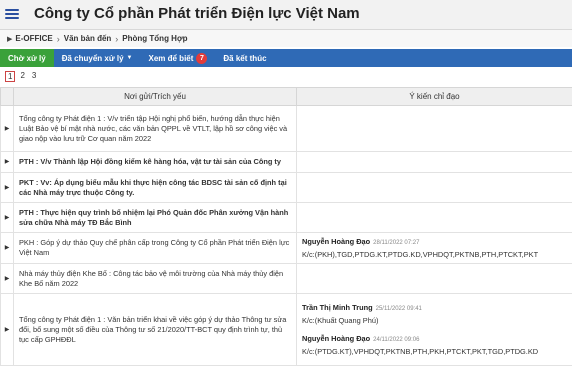 The height and width of the screenshot is (368, 572). What do you see at coordinates (33, 38) in the screenshot?
I see `breadcrumb-item-eoffice: E-OFFICE` at bounding box center [33, 38].